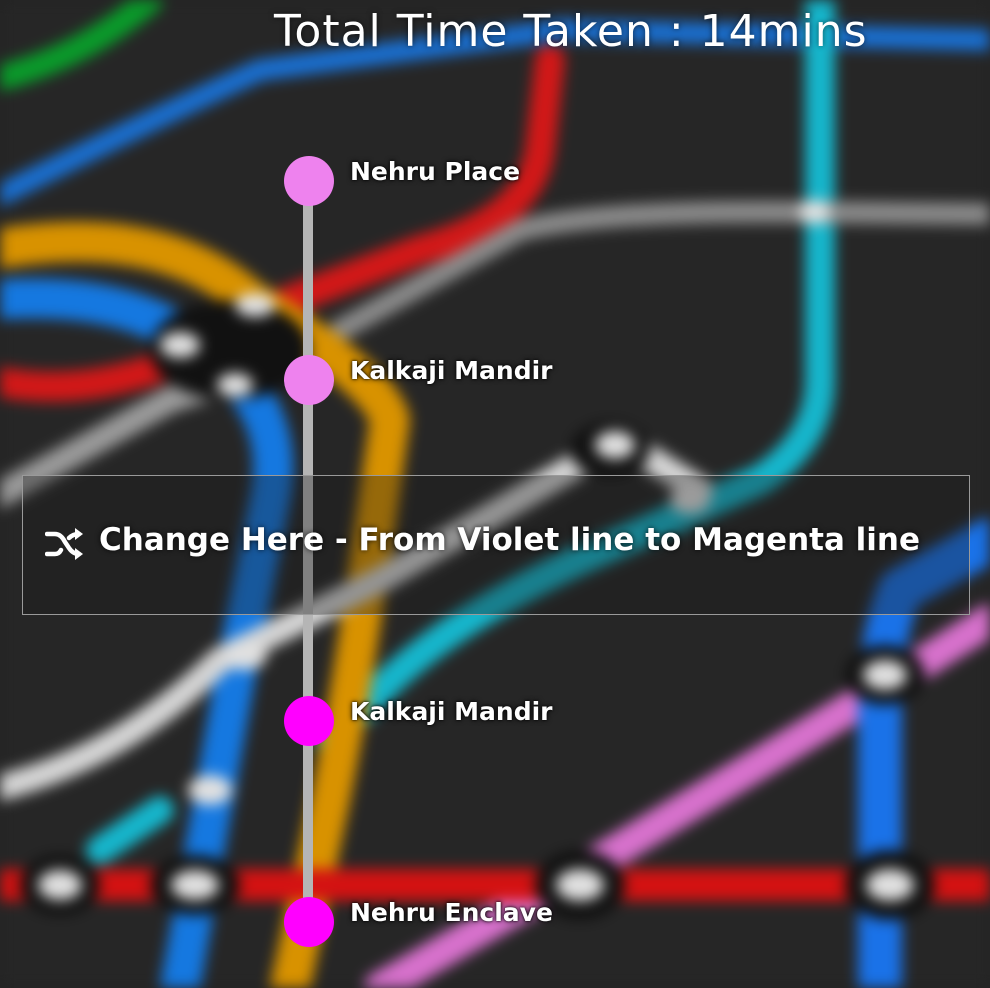 This screenshot has width=990, height=988. What do you see at coordinates (309, 922) in the screenshot?
I see `station-dot-nehru-enclave` at bounding box center [309, 922].